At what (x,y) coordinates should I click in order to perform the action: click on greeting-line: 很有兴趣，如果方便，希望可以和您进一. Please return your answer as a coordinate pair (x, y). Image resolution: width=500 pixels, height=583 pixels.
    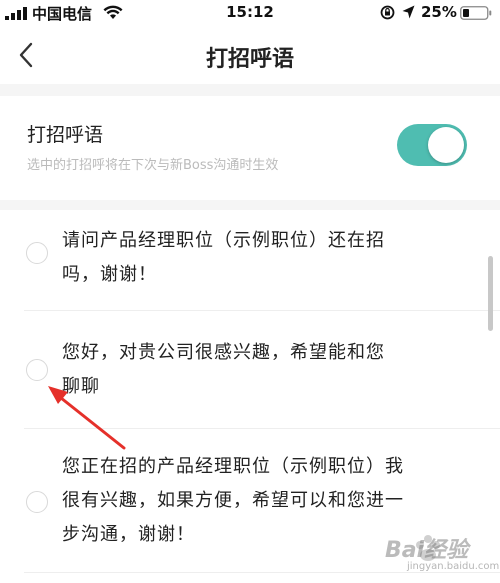
    Looking at the image, I should click on (233, 500).